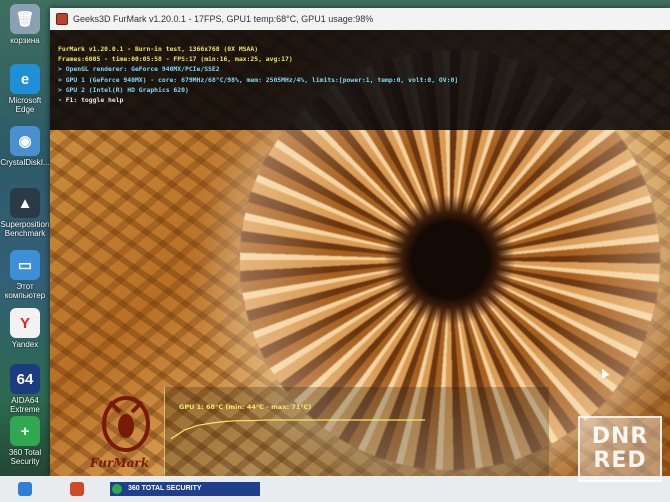 The width and height of the screenshot is (670, 502). What do you see at coordinates (25, 105) in the screenshot?
I see `desktop-icon-label: Microsoft Edge` at bounding box center [25, 105].